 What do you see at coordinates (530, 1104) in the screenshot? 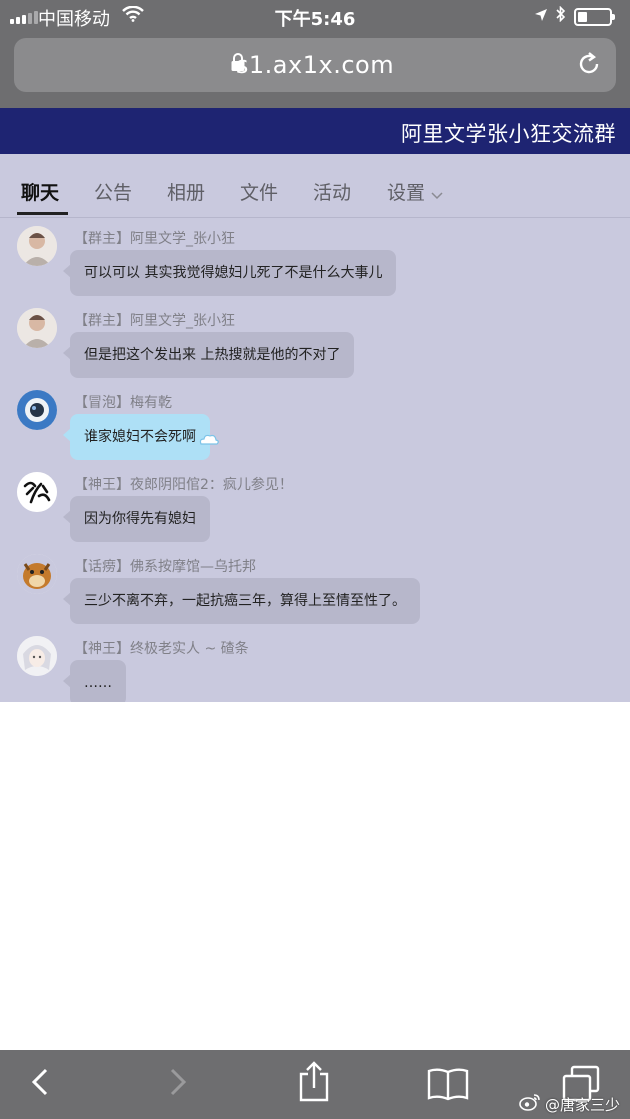
I see `weibo-logo-icon` at bounding box center [530, 1104].